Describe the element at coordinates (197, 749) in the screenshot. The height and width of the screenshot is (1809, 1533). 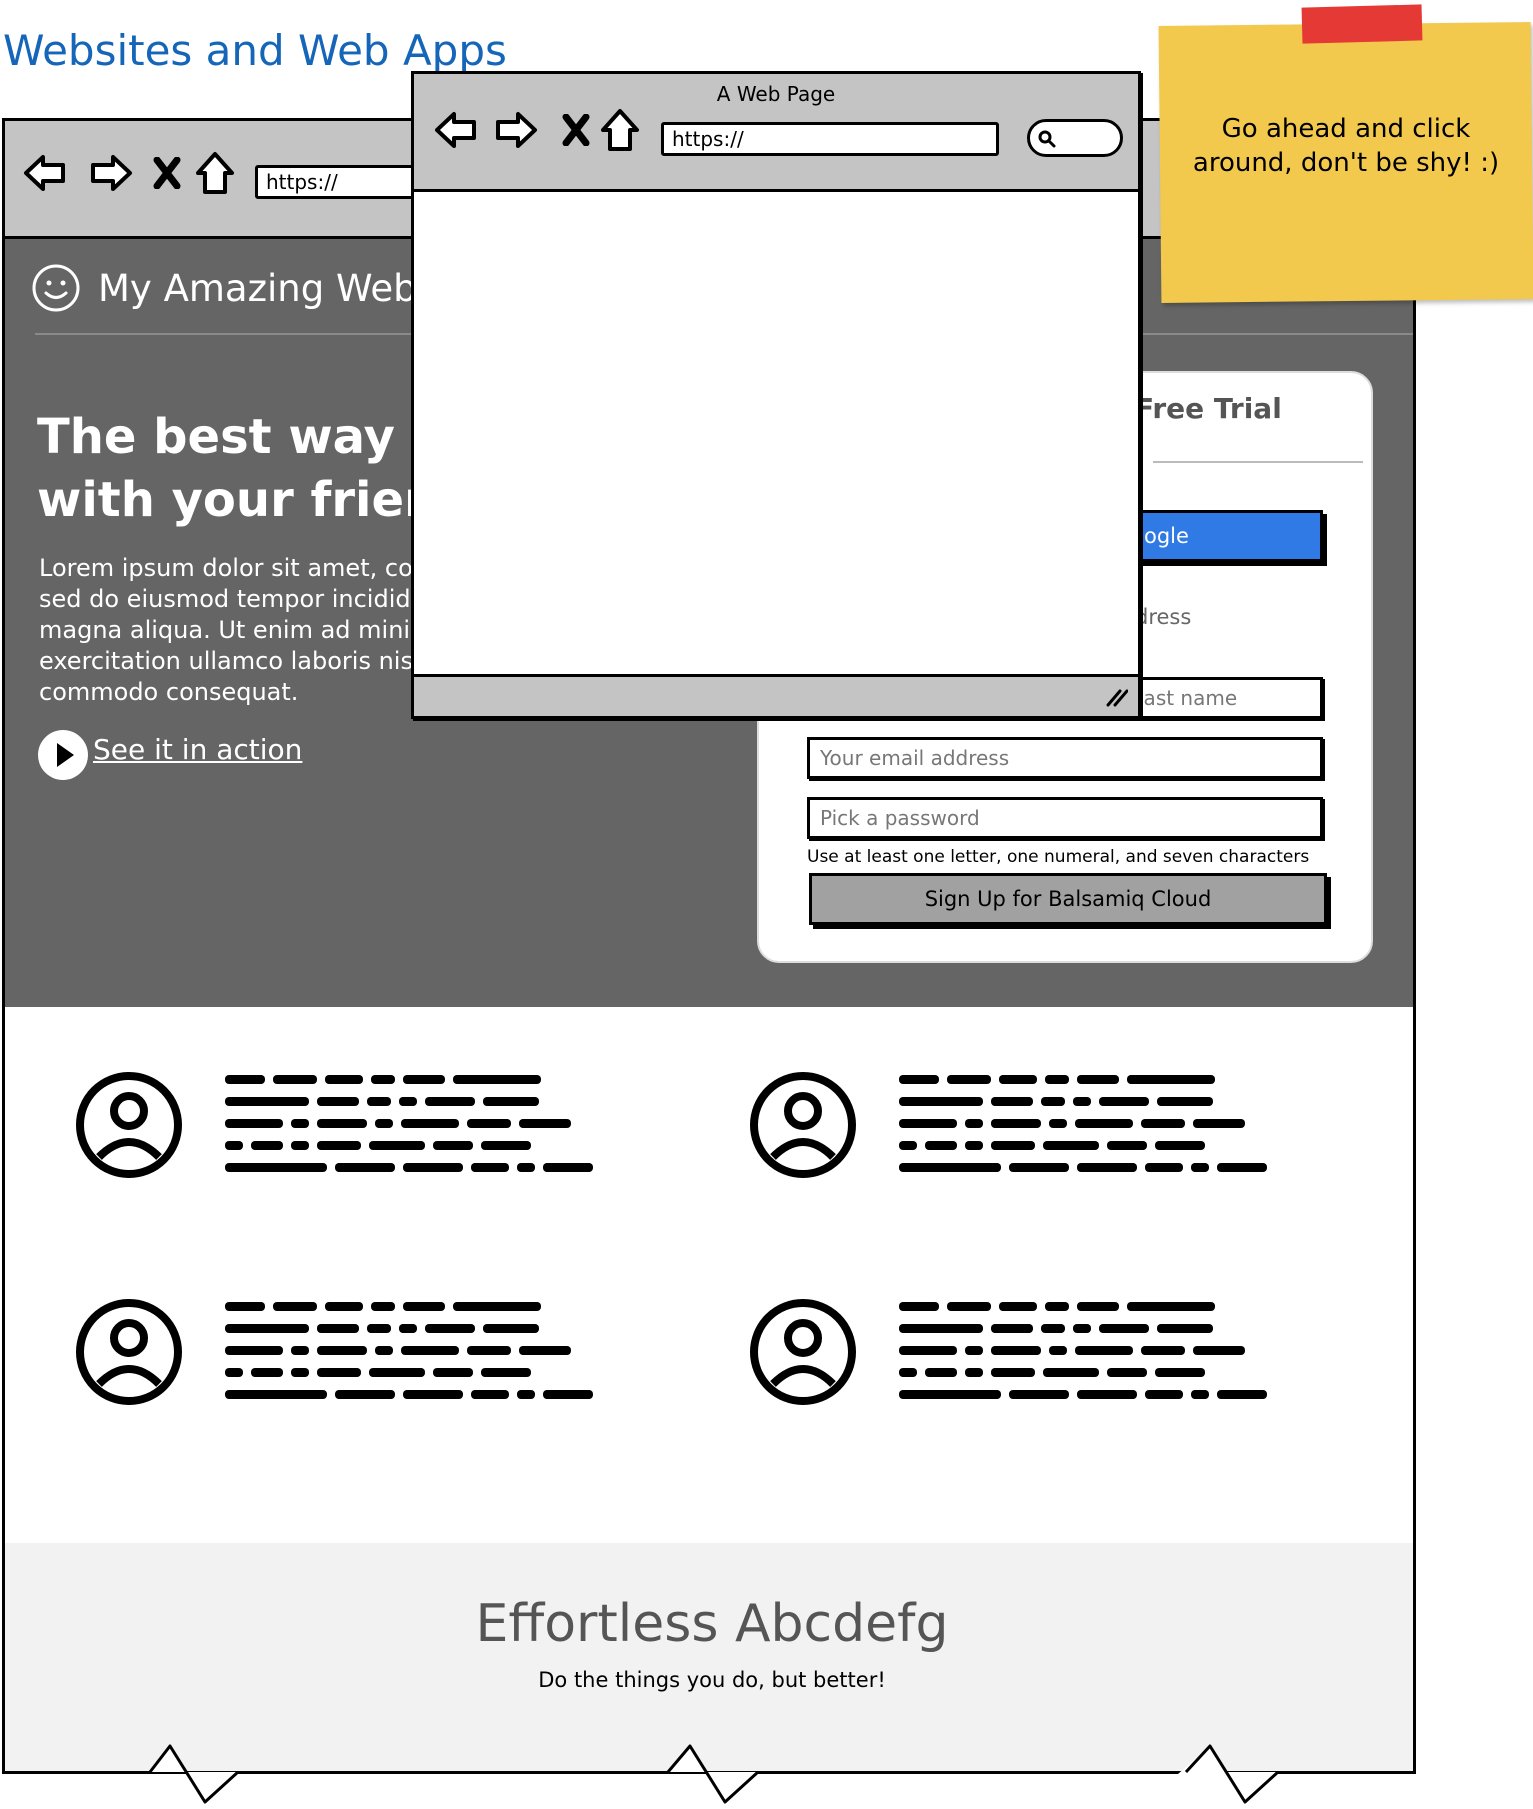
I see `see-it-in-action-link: See it in action` at that location.